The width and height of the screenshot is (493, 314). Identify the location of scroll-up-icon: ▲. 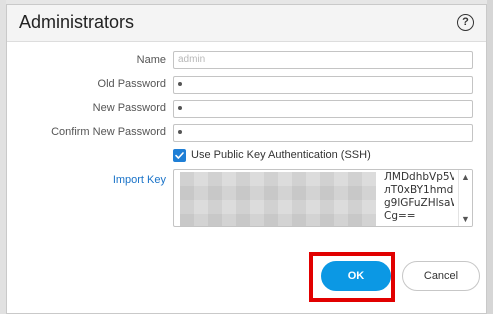
(465, 177).